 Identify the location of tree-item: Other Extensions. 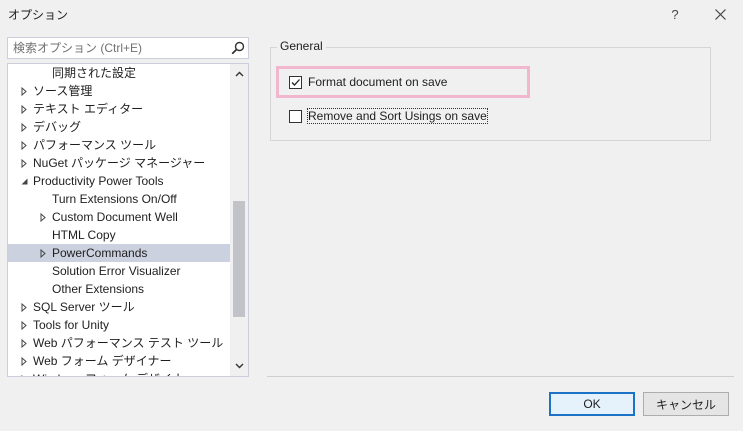
(119, 289).